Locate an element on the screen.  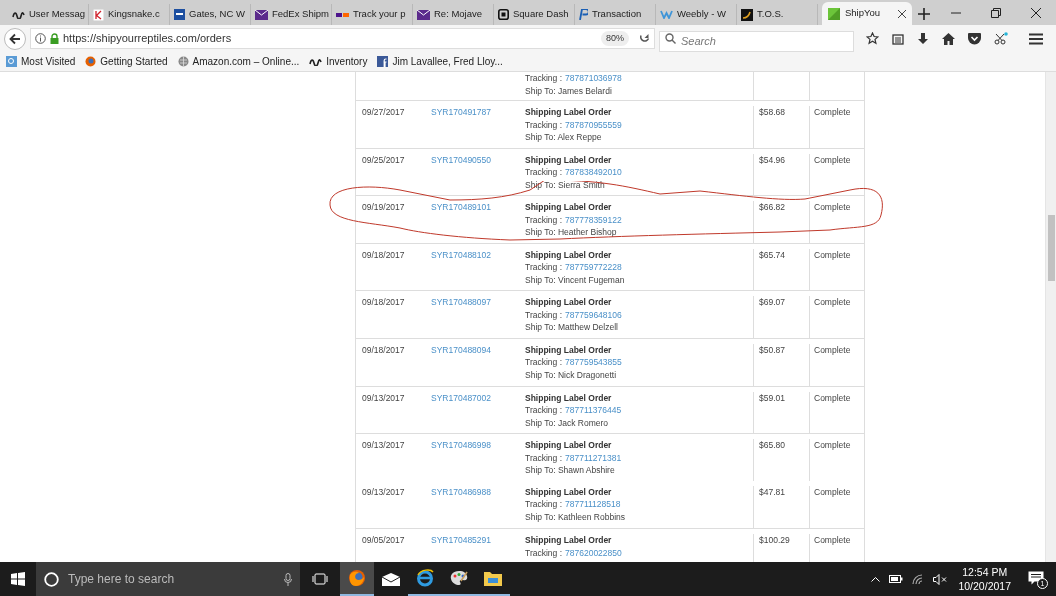
microphone-icon is located at coordinates (288, 579).